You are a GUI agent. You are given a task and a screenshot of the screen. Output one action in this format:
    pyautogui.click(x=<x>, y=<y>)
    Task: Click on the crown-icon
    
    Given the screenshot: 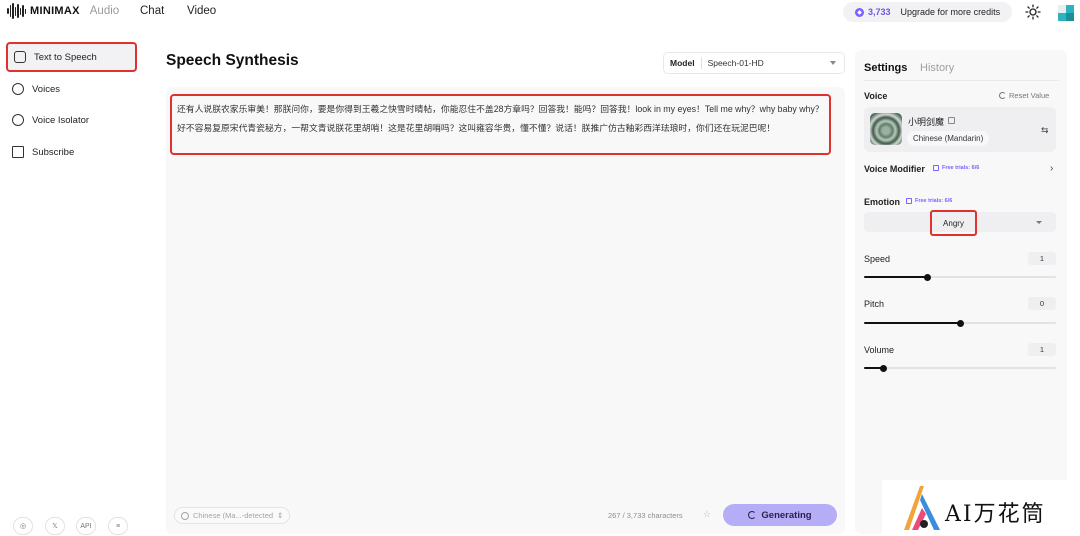 What is the action you would take?
    pyautogui.click(x=18, y=152)
    